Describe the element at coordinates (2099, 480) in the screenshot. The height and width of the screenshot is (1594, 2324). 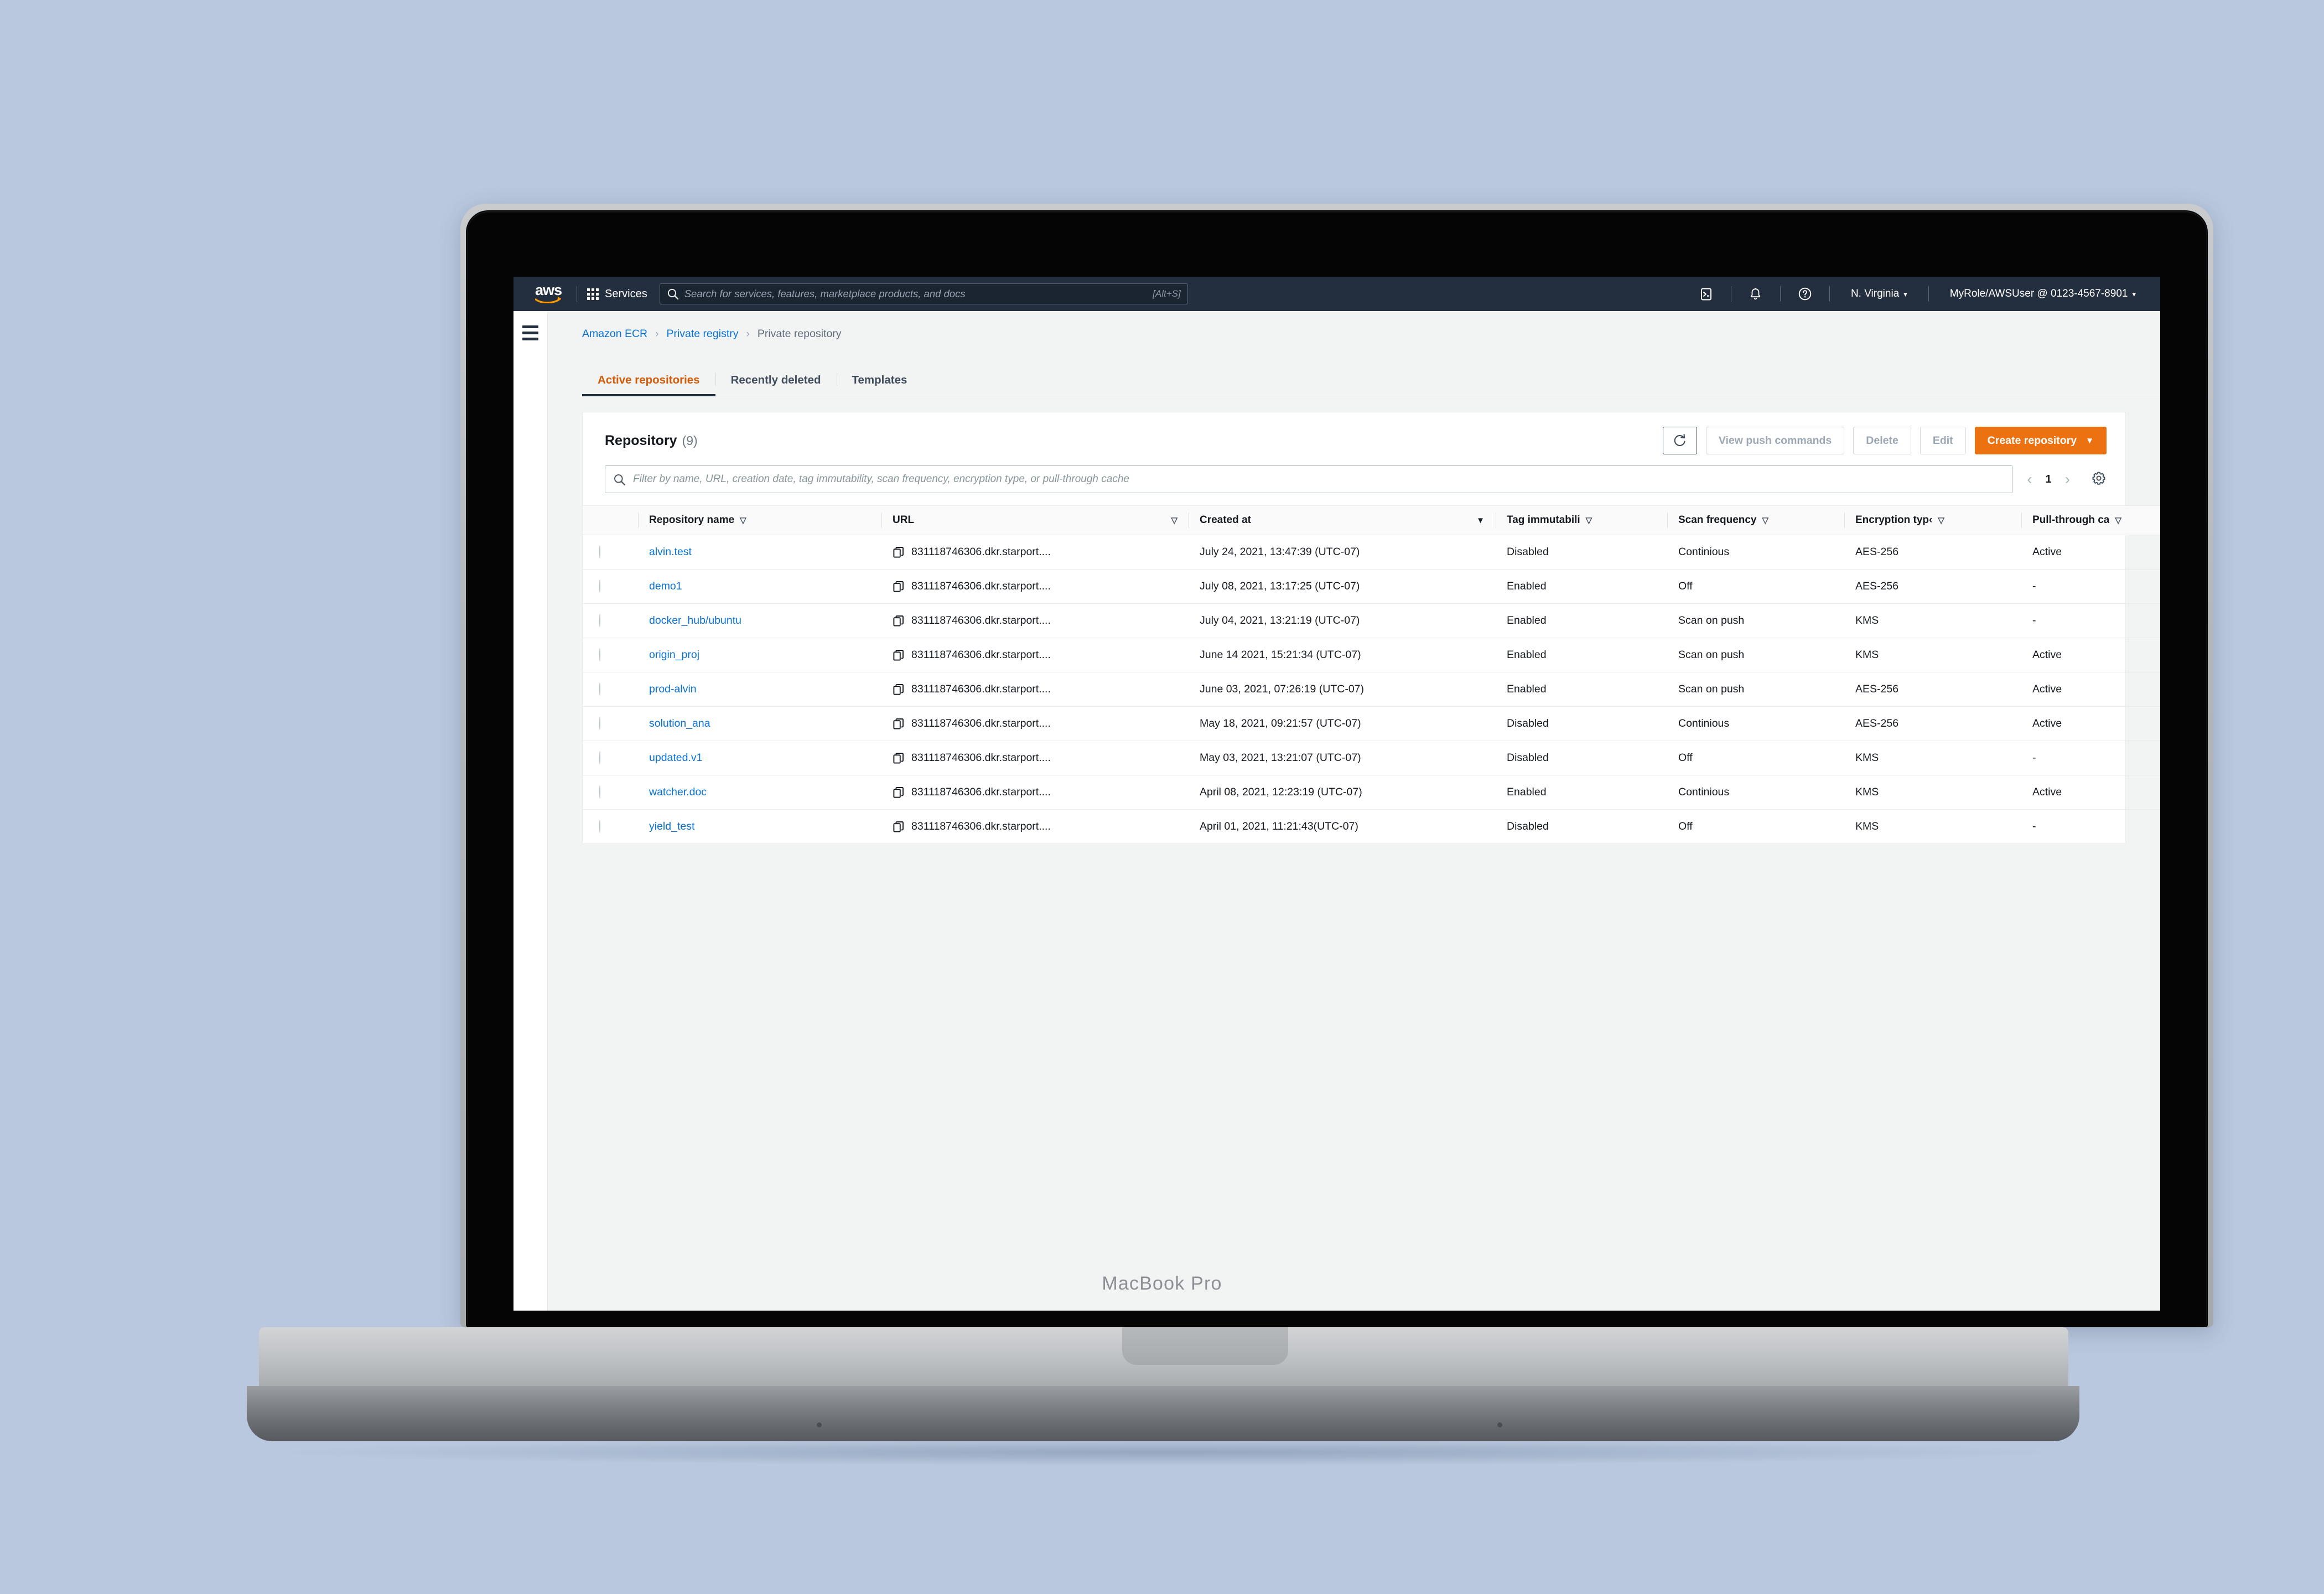
I see `table-settings-button` at that location.